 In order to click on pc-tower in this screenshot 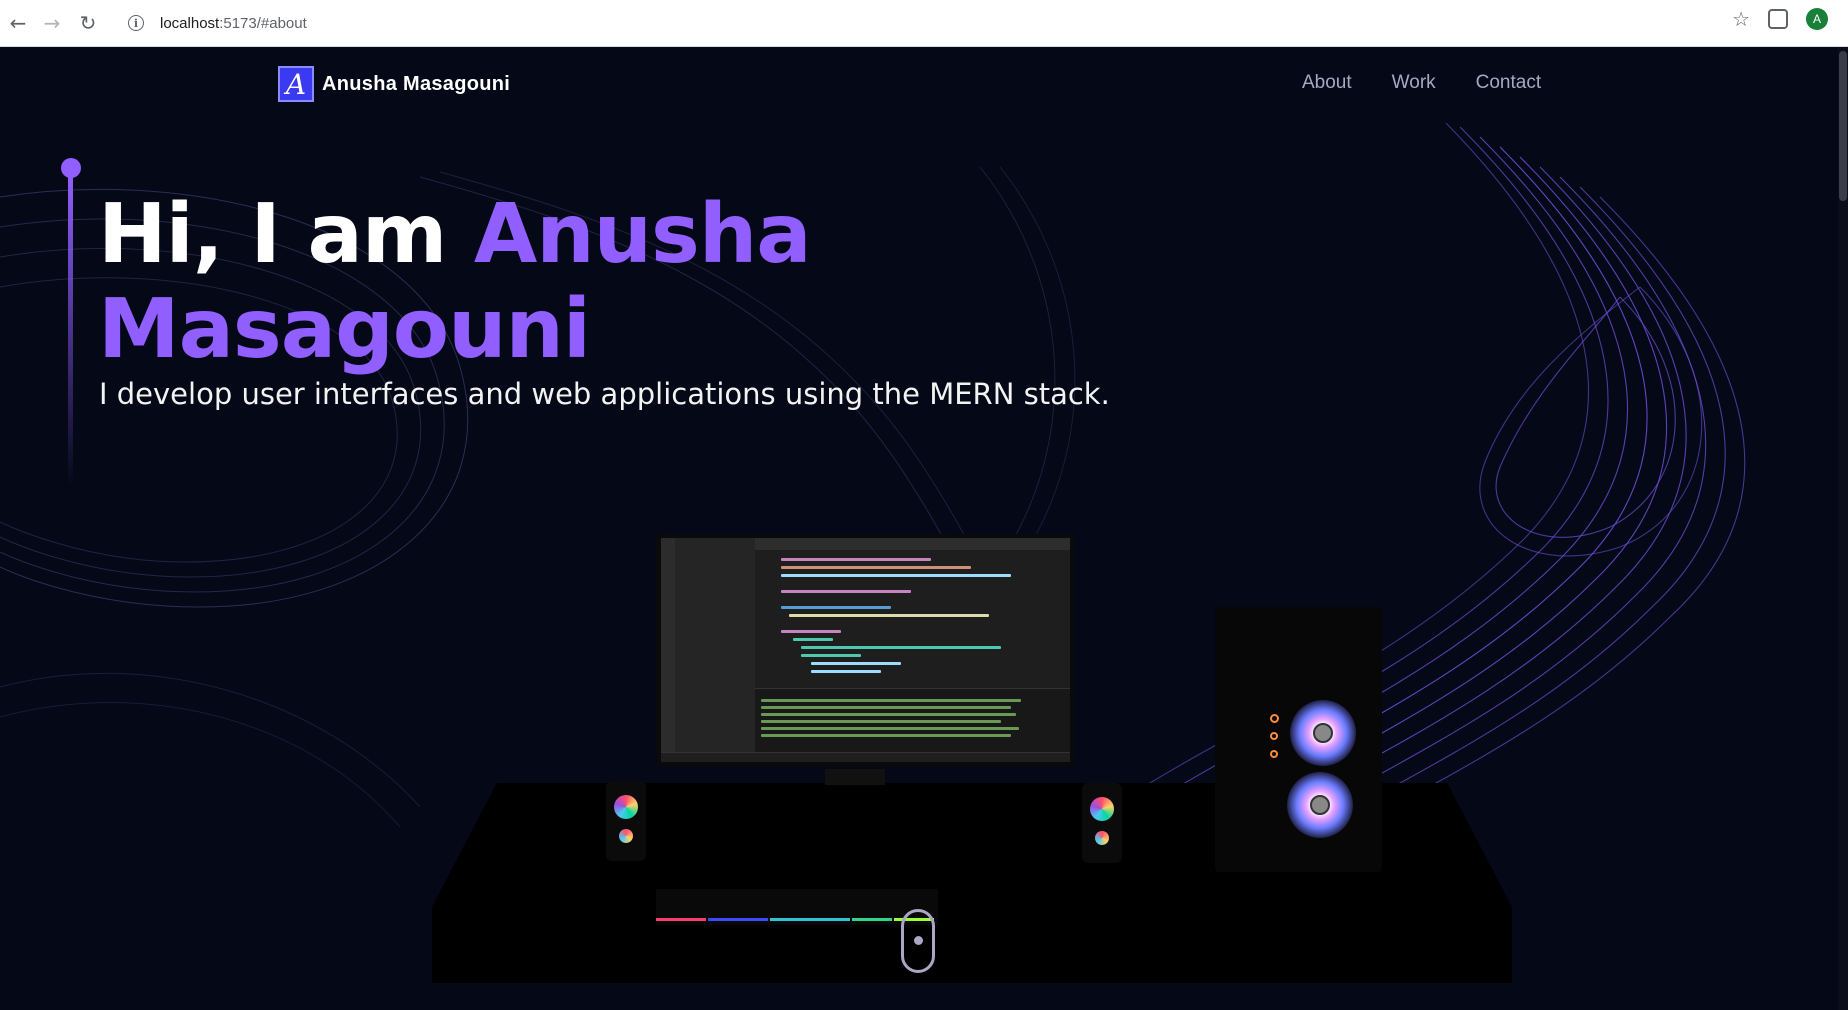, I will do `click(1298, 739)`.